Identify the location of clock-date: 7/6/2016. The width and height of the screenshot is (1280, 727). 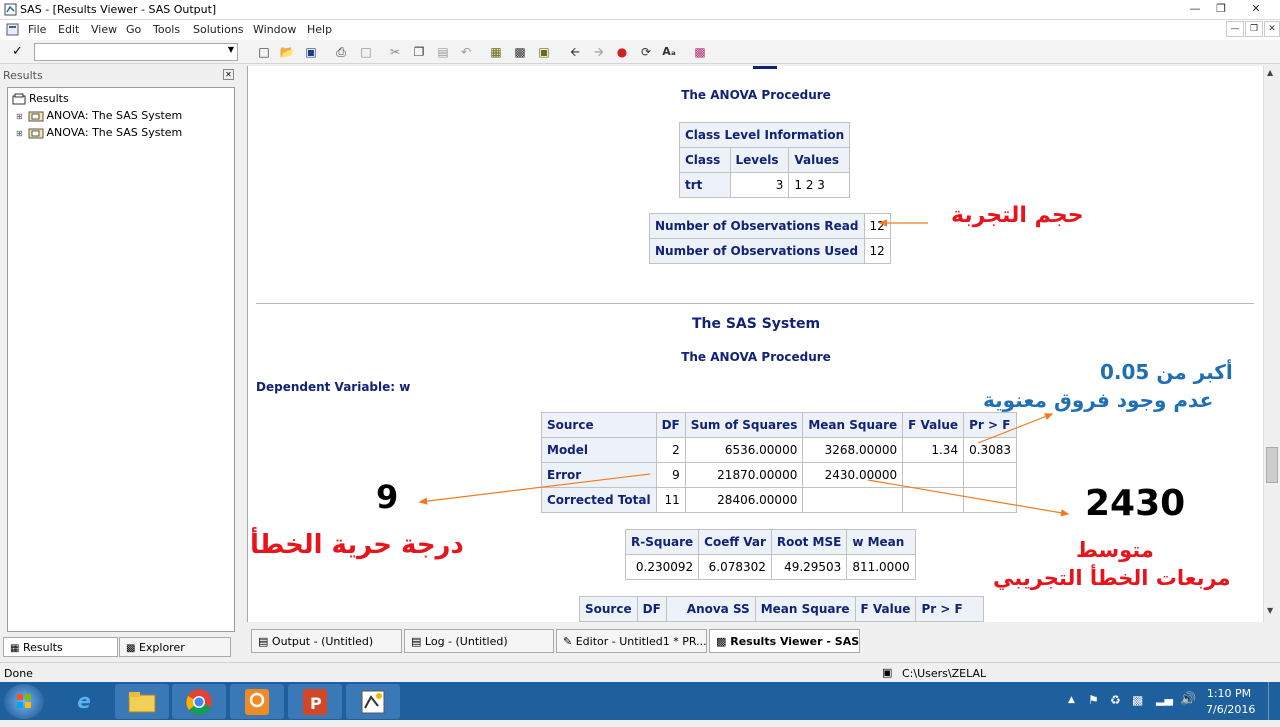
(1231, 709).